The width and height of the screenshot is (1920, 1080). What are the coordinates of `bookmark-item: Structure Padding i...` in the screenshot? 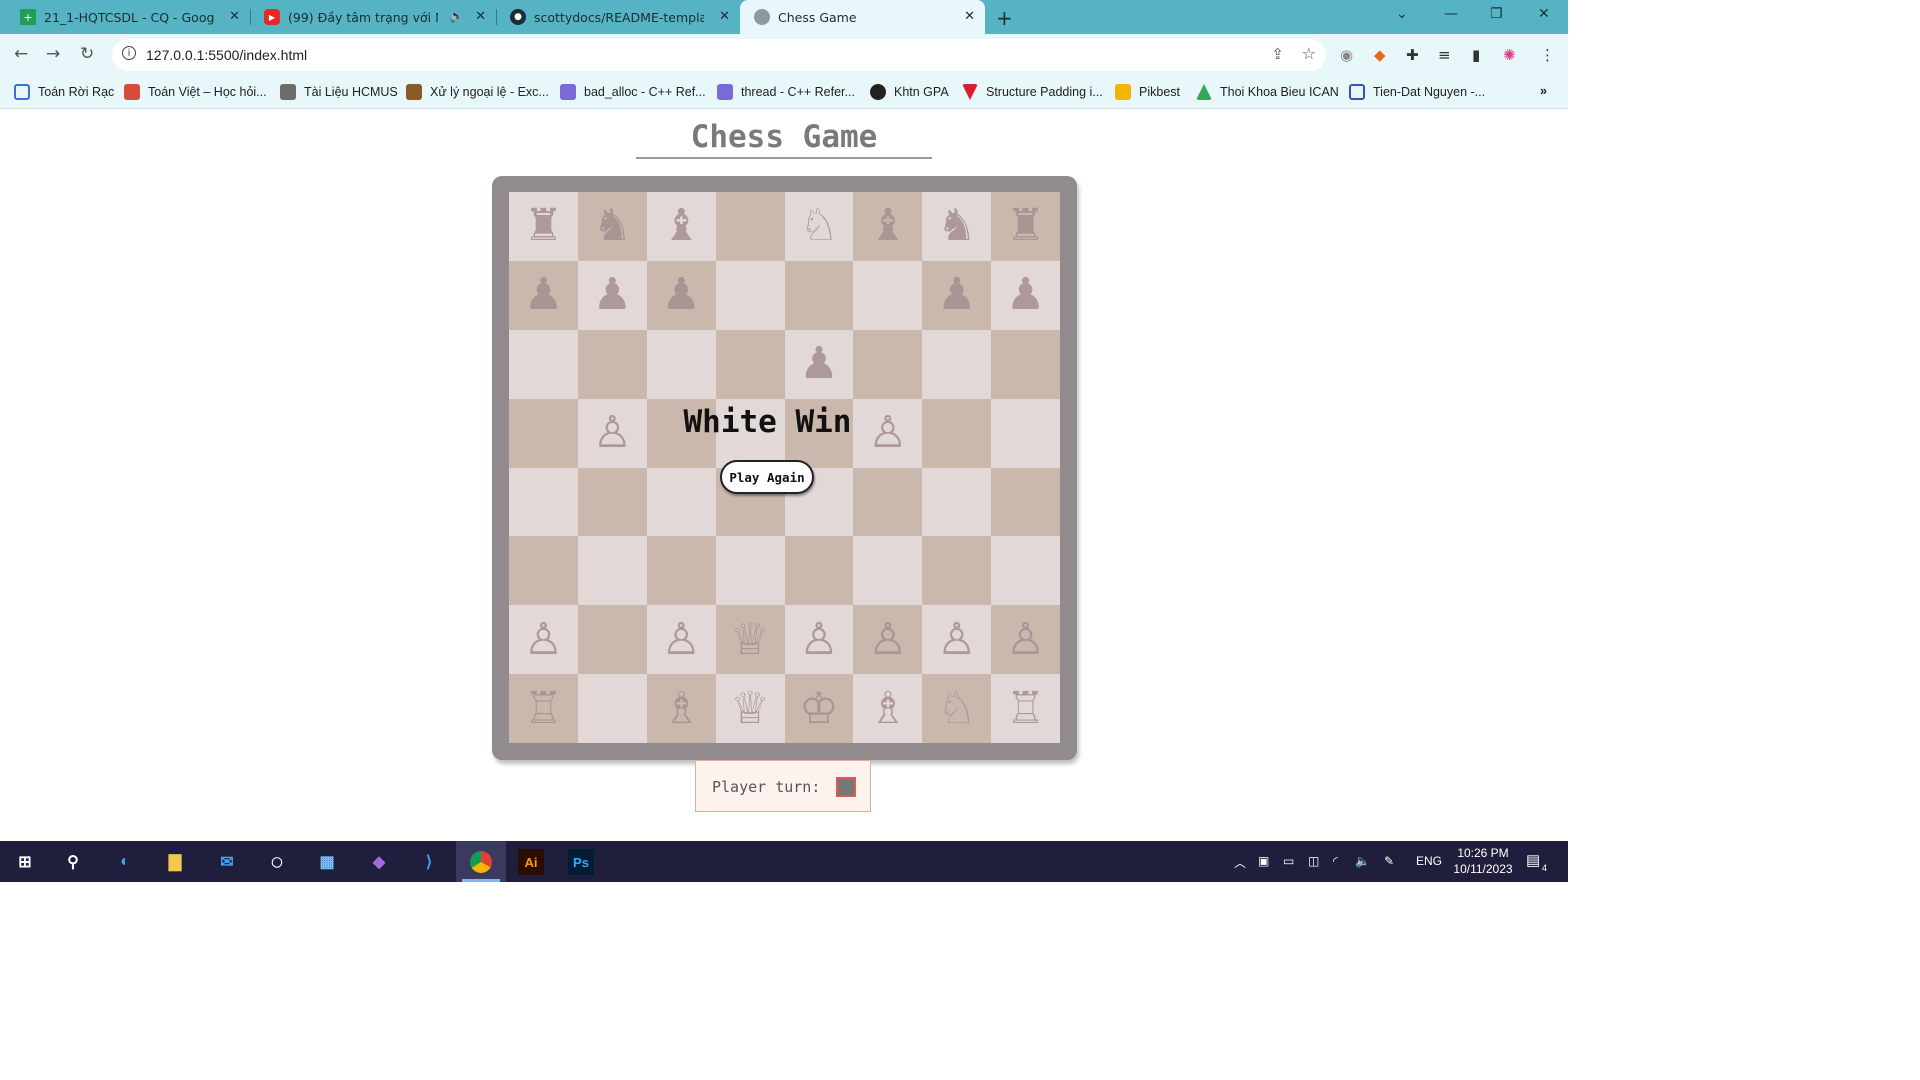 It's located at (1032, 92).